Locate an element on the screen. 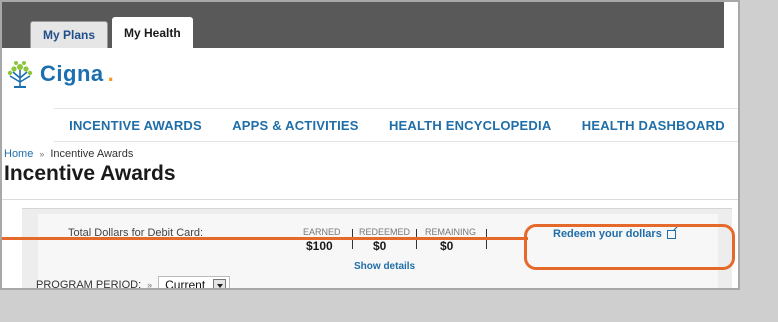 The width and height of the screenshot is (778, 322). logo-wordmark: Cigna is located at coordinates (72, 73).